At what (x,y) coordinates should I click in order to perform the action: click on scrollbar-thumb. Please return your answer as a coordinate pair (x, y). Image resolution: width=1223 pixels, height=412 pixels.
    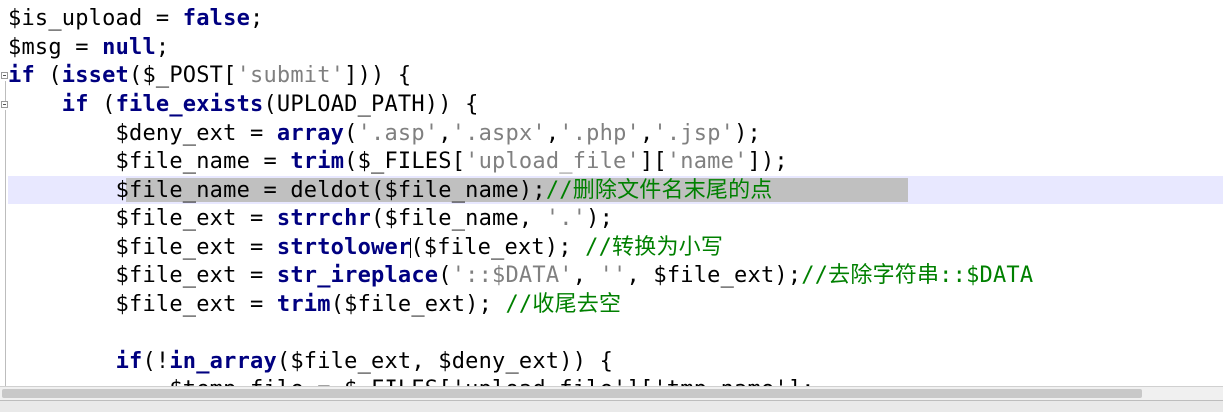
    Looking at the image, I should click on (572, 393).